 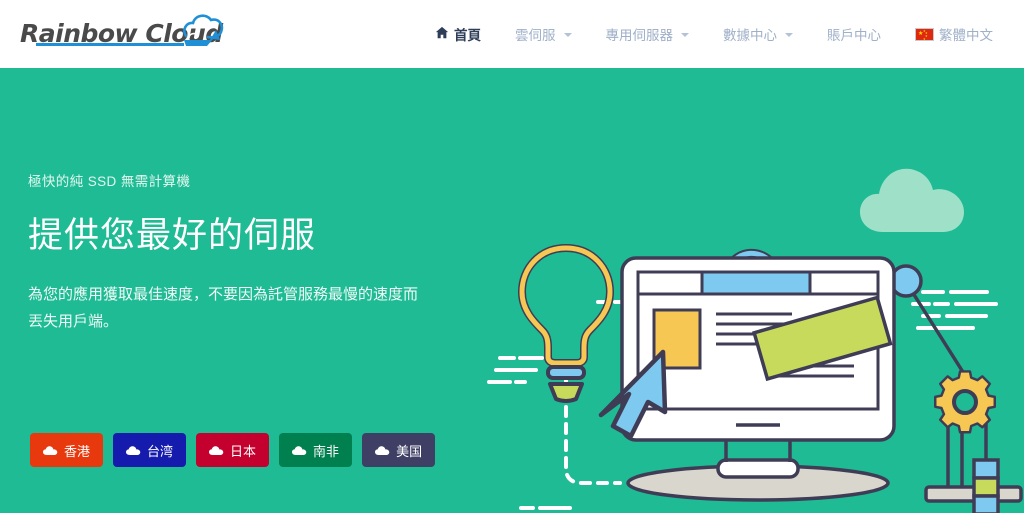 I want to click on flag-star: ★, so click(x=924, y=38).